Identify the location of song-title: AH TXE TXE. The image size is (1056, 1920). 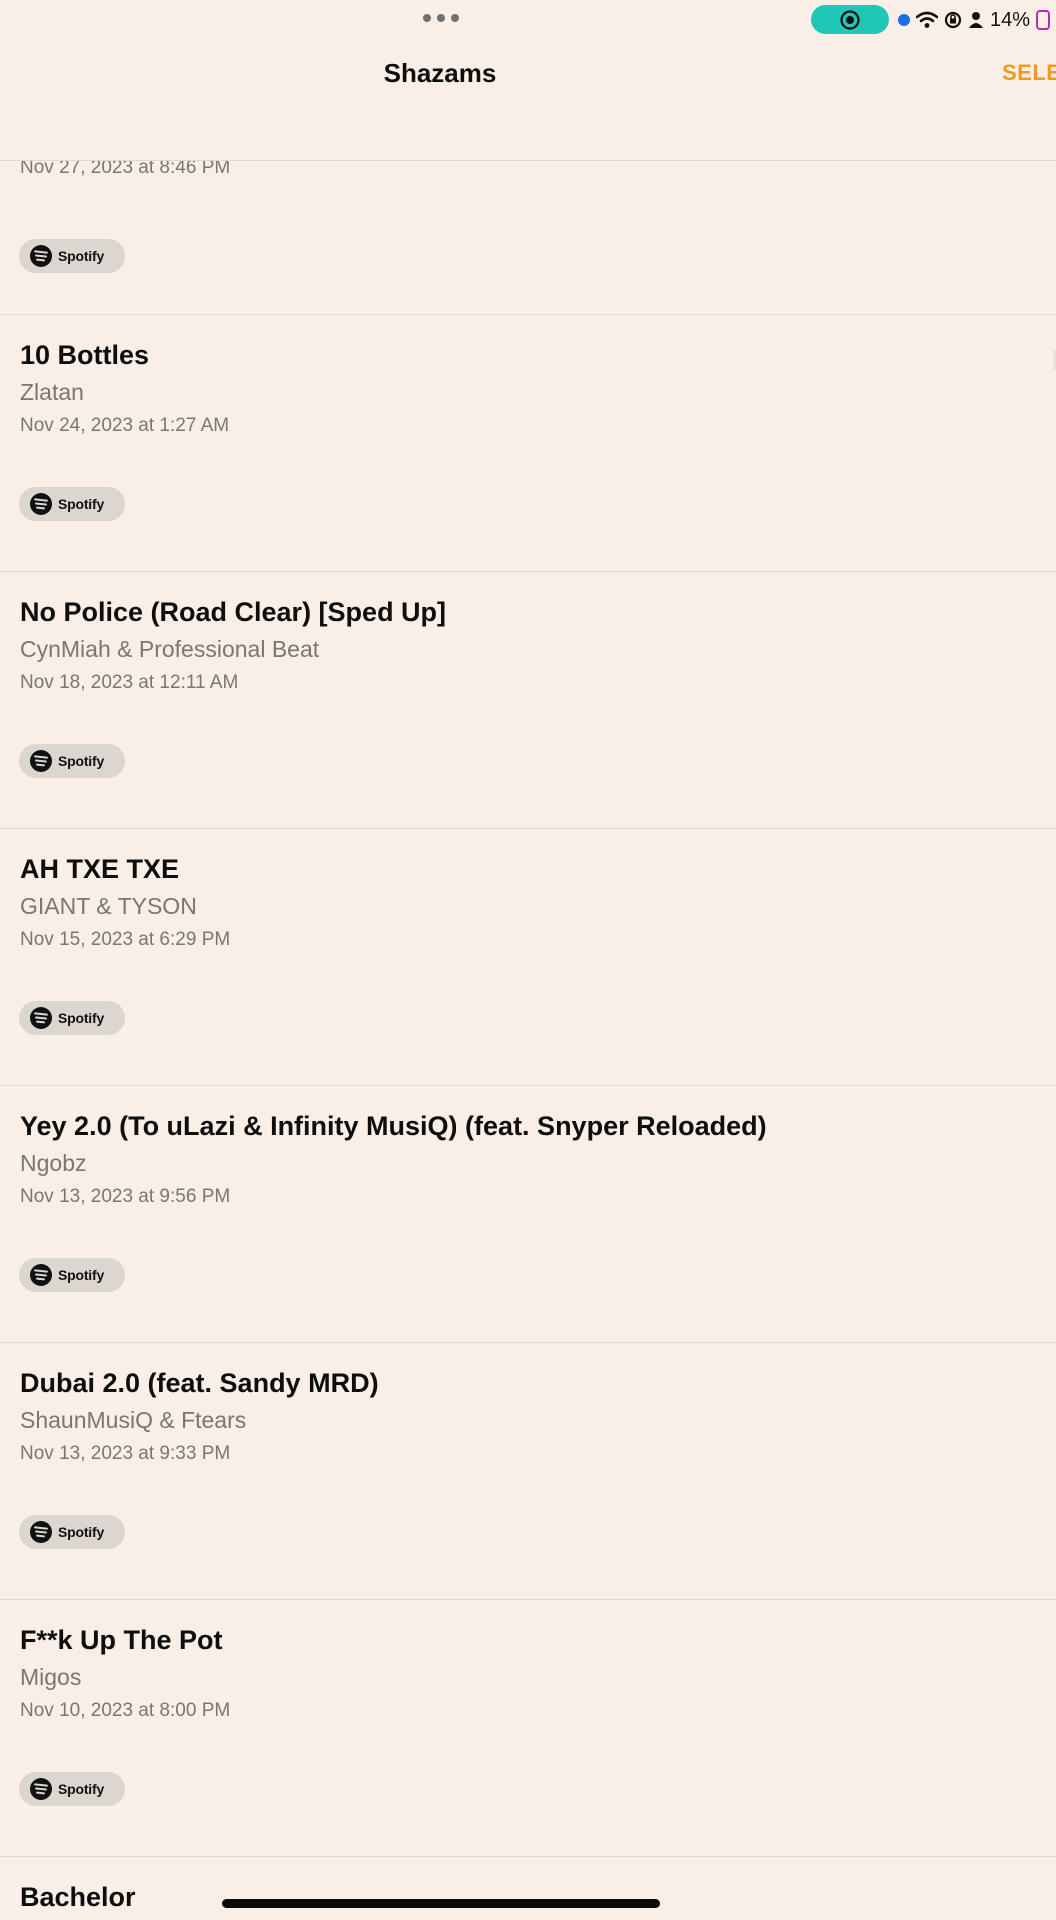
(100, 869).